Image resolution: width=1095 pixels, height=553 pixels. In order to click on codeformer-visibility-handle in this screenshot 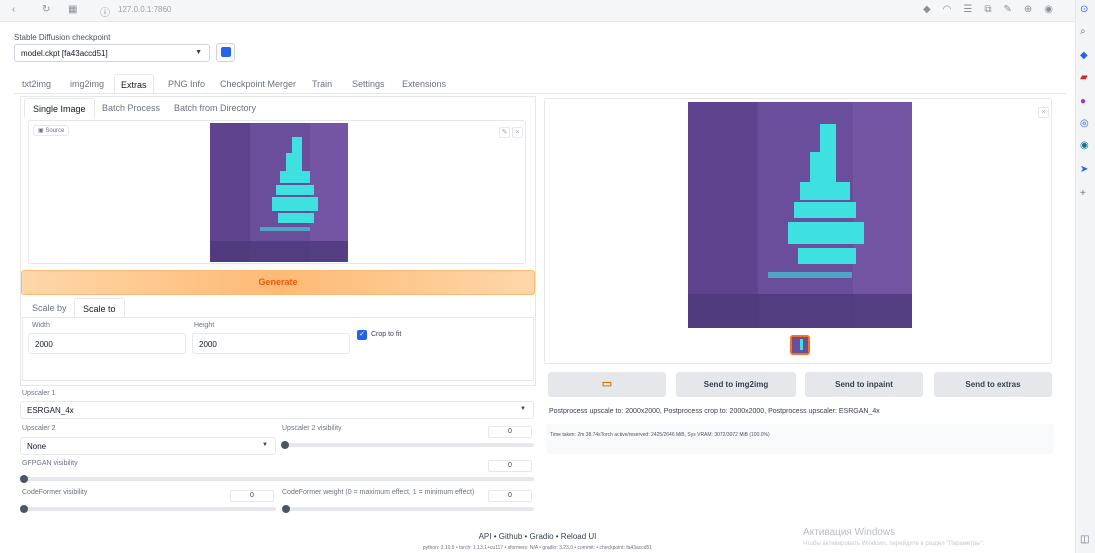, I will do `click(24, 509)`.